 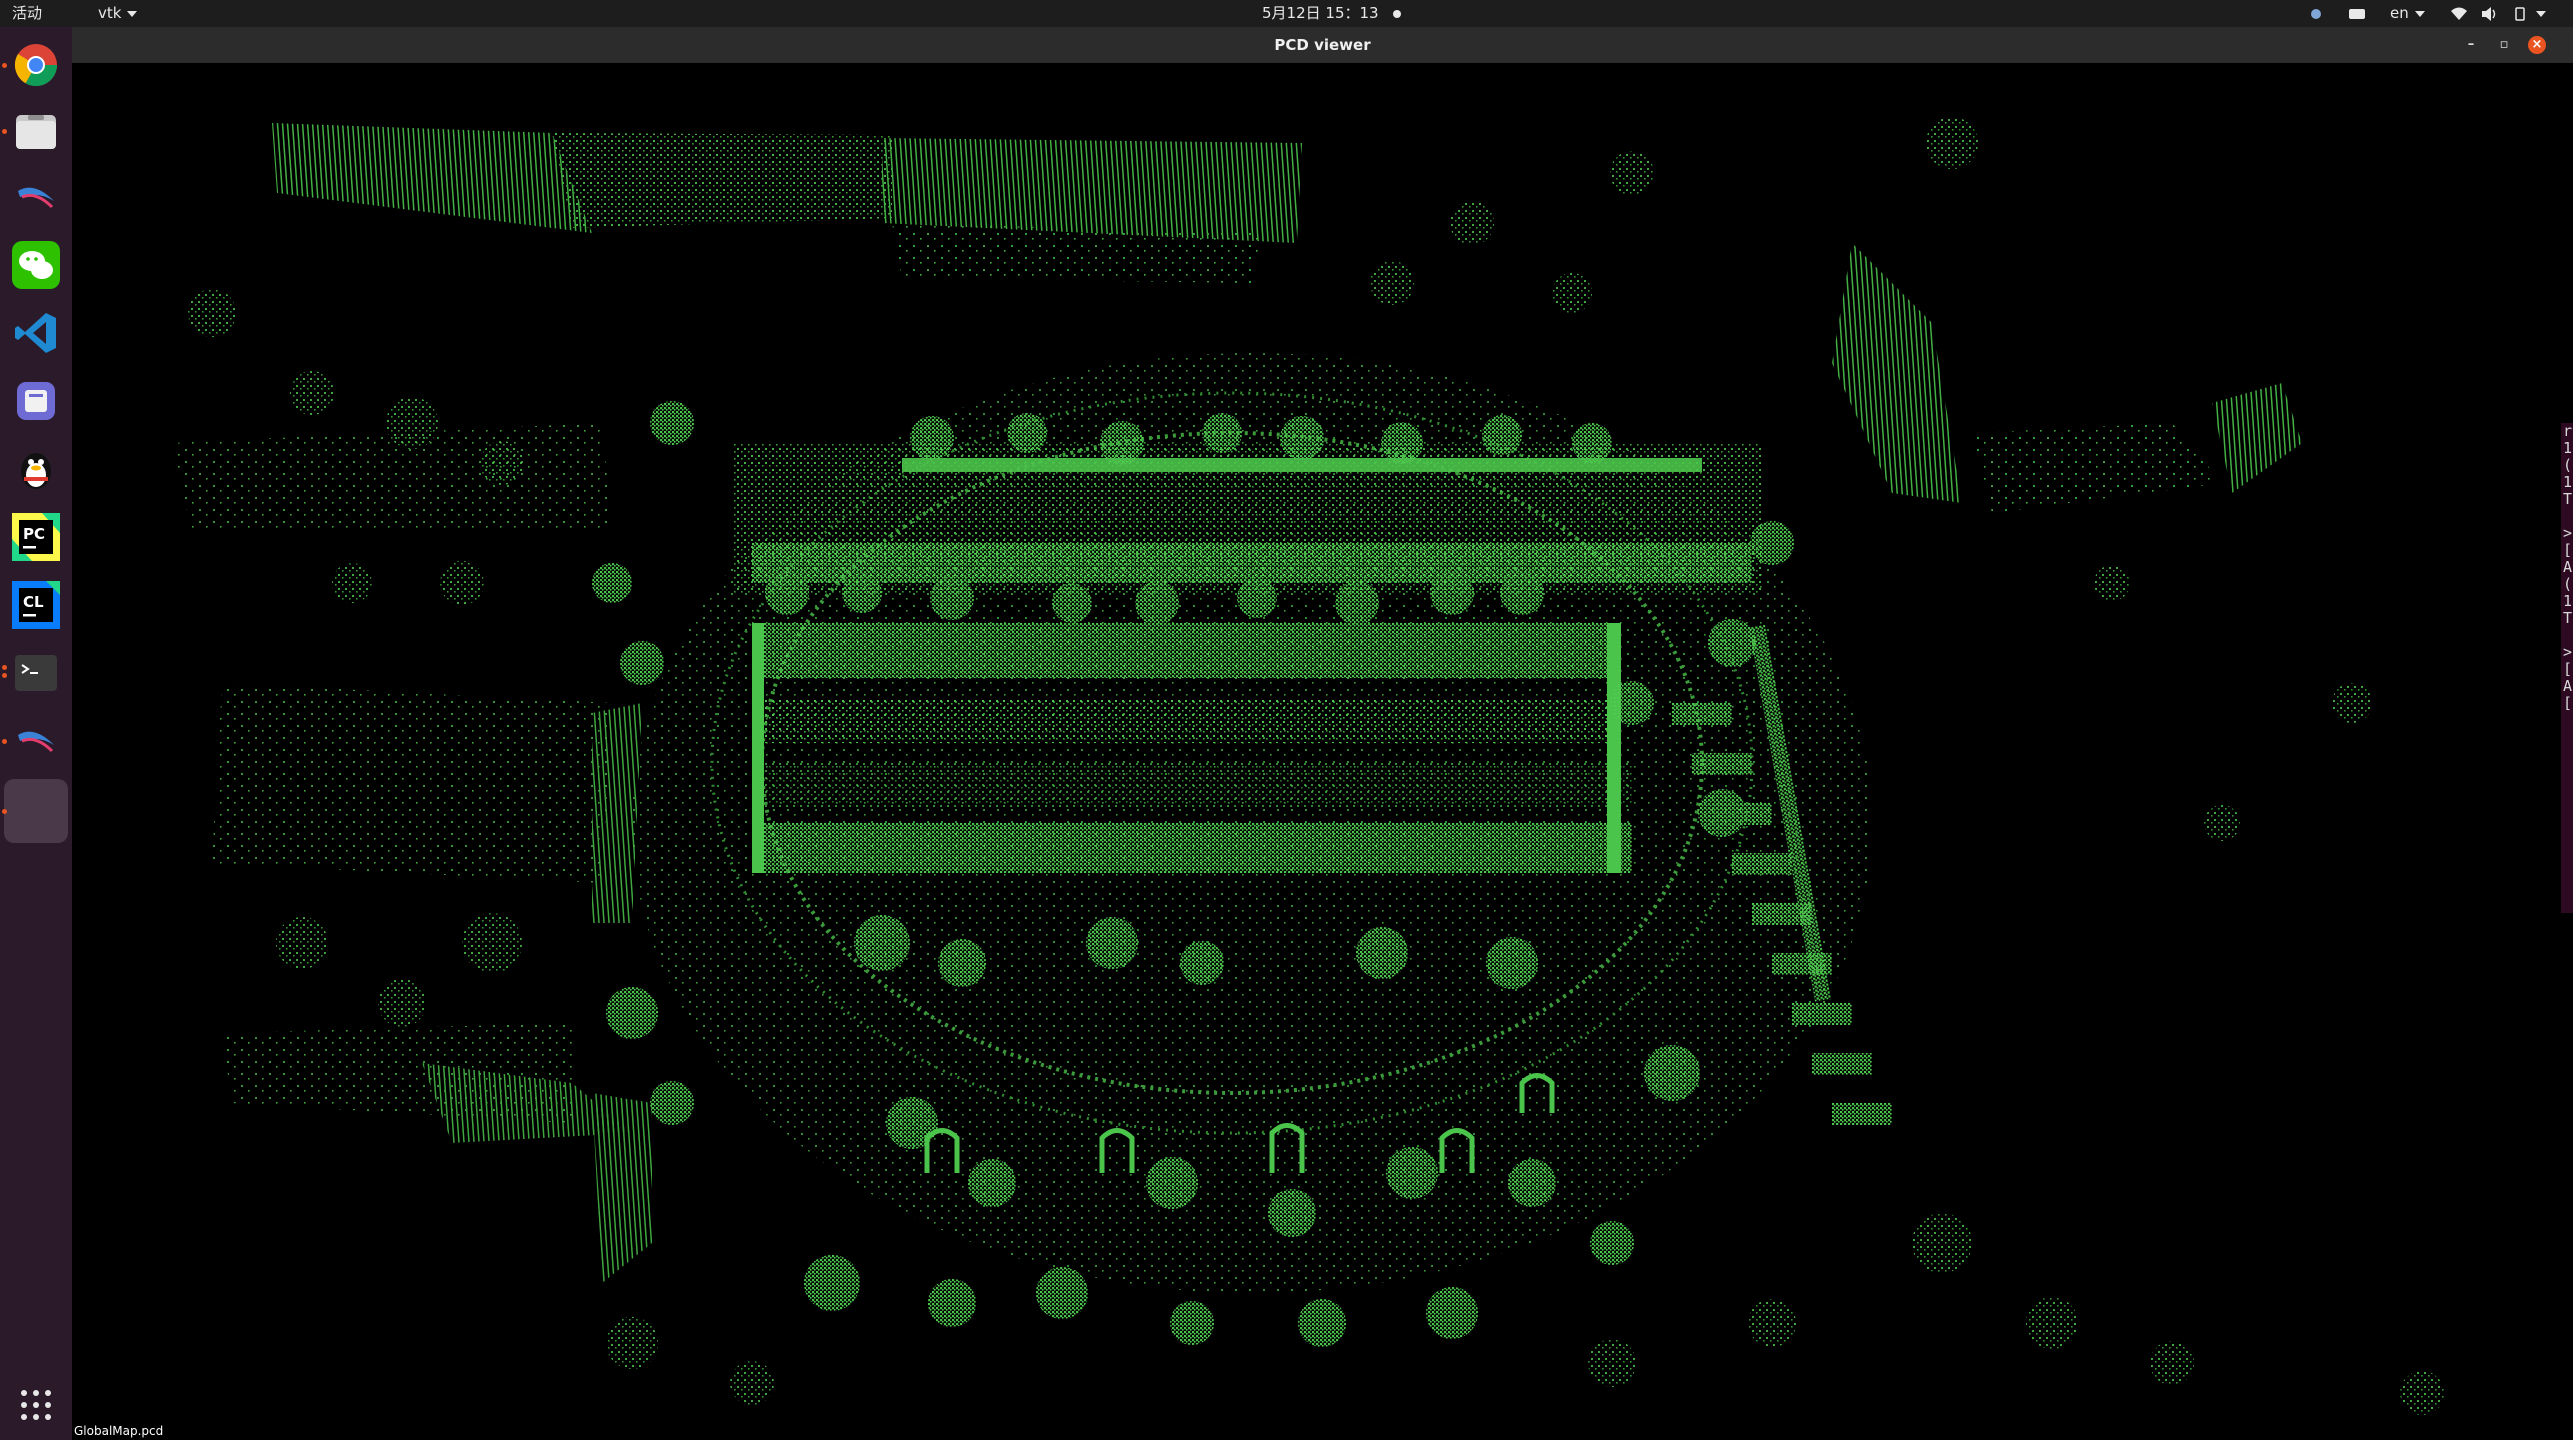 I want to click on kali-dragon-icon, so click(x=36, y=197).